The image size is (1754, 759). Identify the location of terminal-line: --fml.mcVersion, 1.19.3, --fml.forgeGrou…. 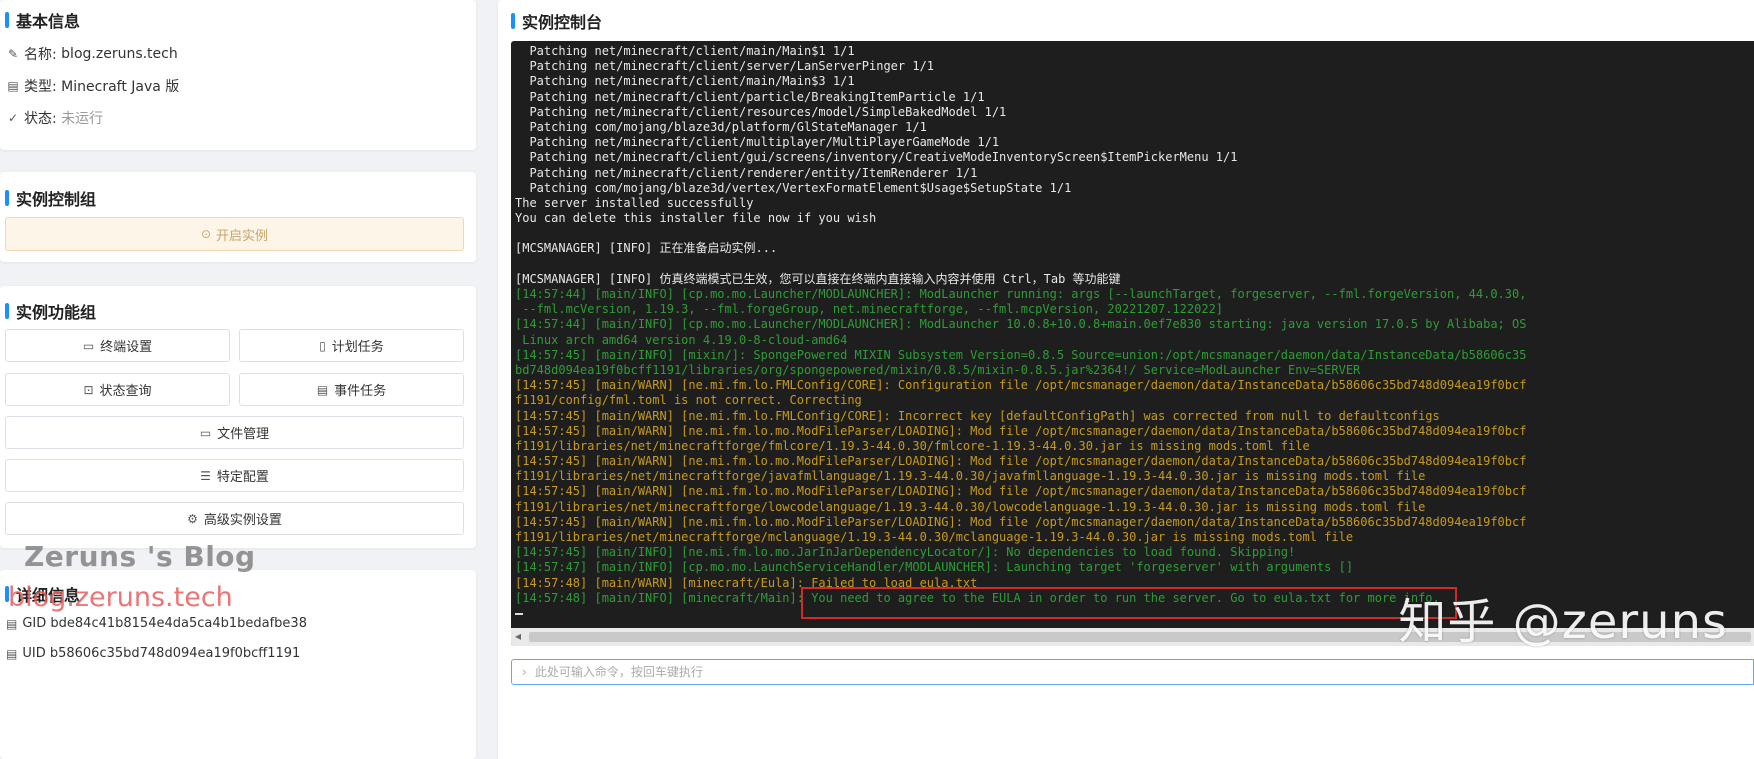
(869, 309).